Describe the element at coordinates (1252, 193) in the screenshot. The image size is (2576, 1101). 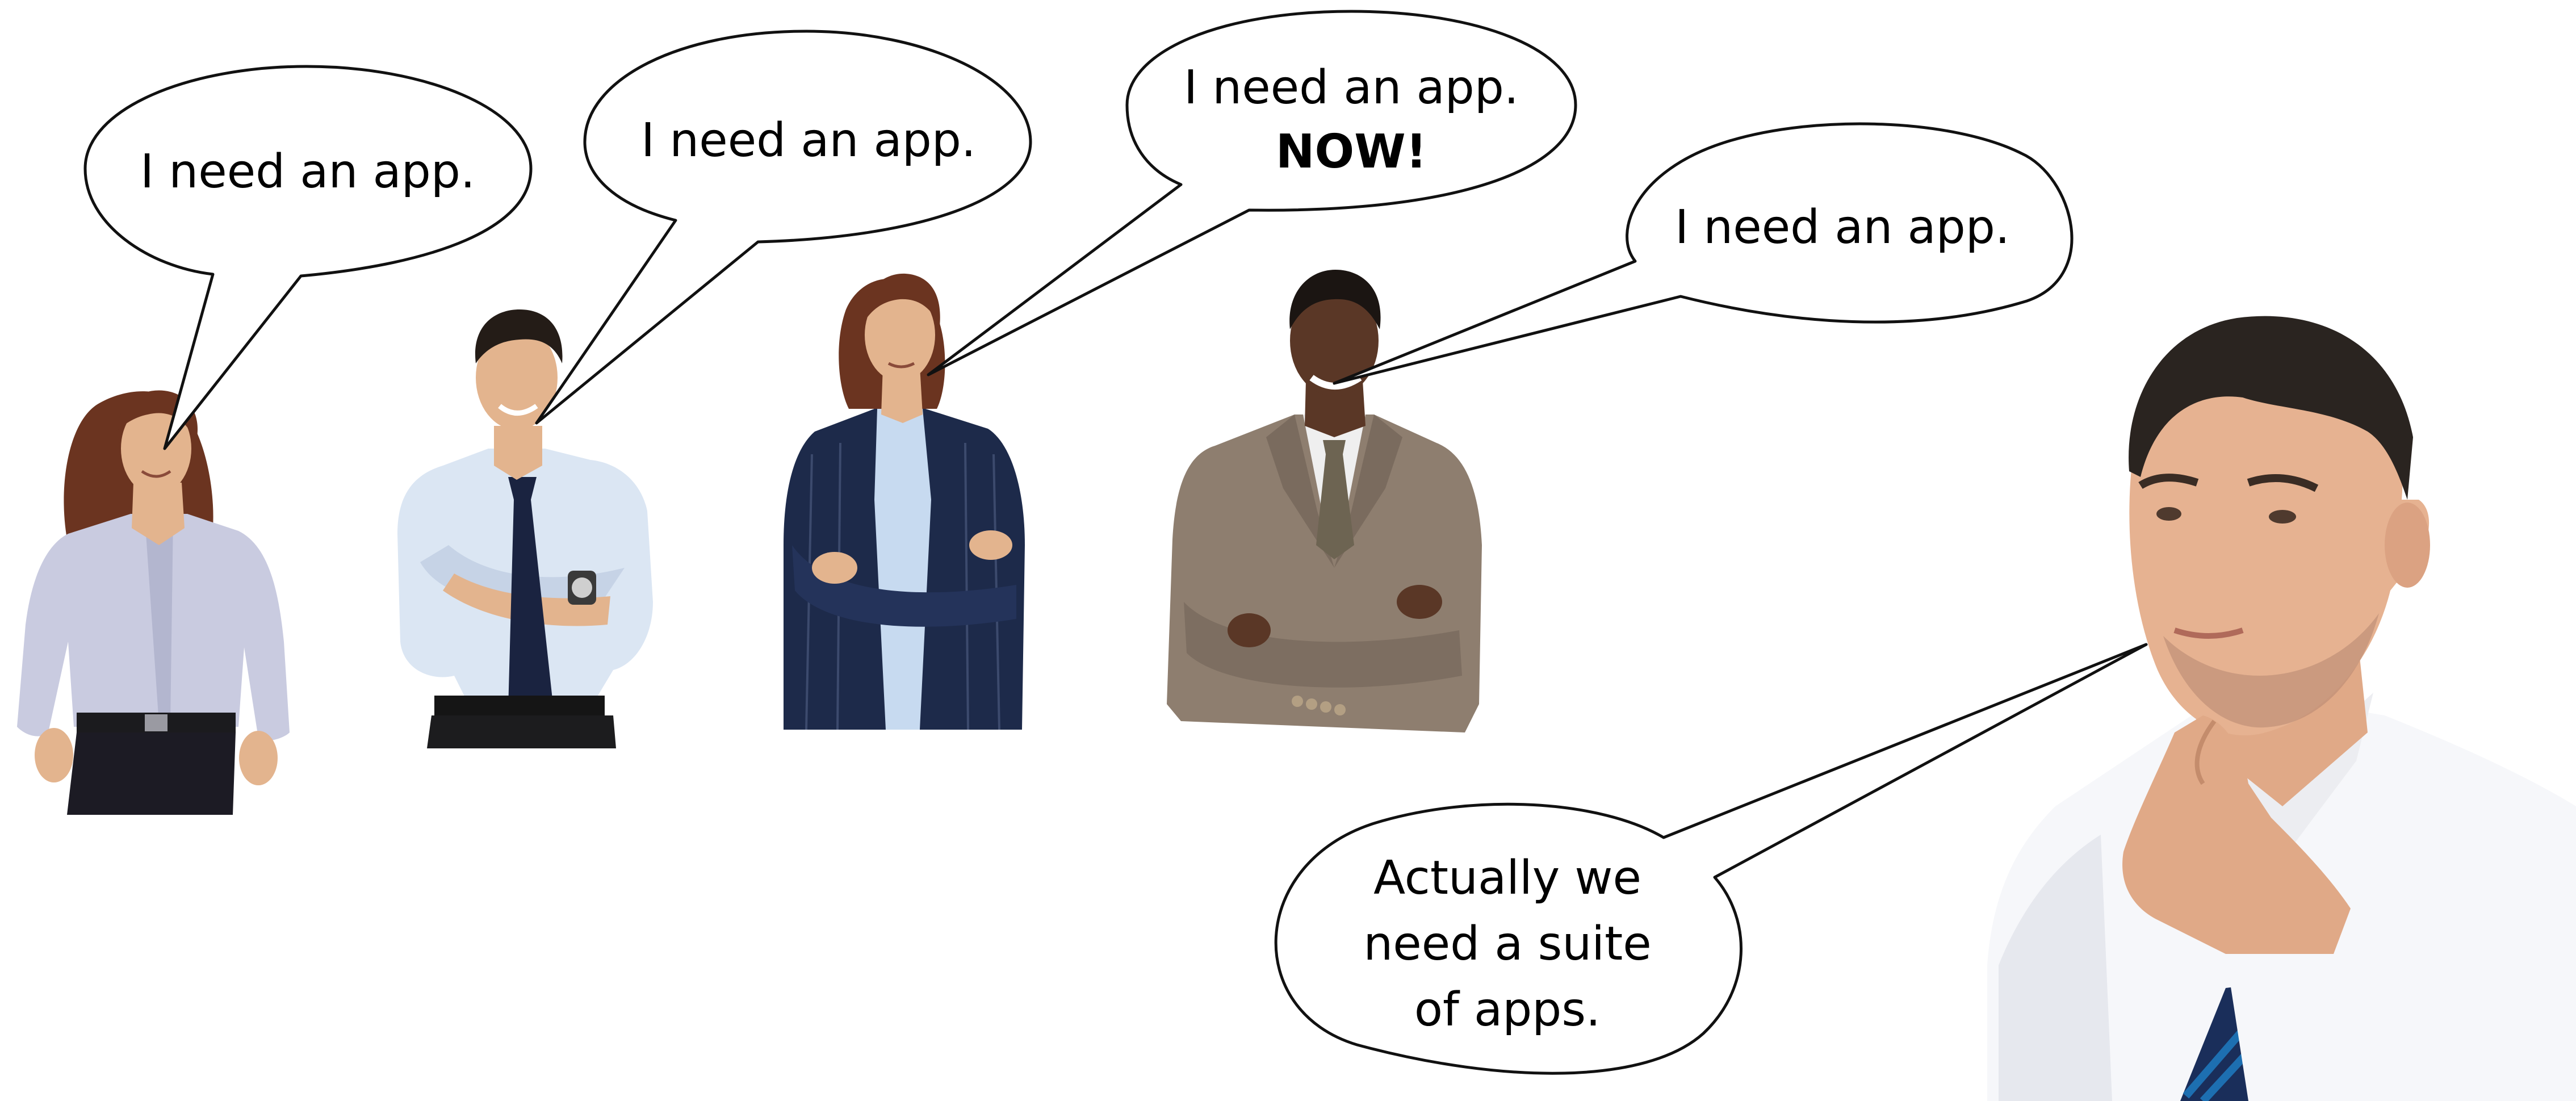
I see `speech-bubble-3: I need an app. NOW!` at that location.